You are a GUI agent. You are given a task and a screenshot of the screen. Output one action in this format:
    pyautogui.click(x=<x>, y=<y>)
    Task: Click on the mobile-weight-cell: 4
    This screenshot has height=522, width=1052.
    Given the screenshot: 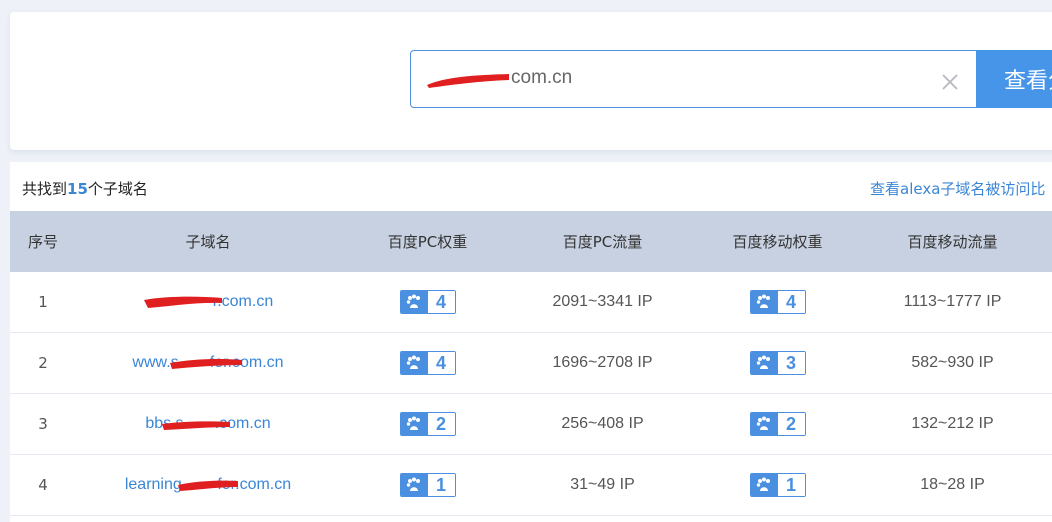 What is the action you would take?
    pyautogui.click(x=777, y=302)
    